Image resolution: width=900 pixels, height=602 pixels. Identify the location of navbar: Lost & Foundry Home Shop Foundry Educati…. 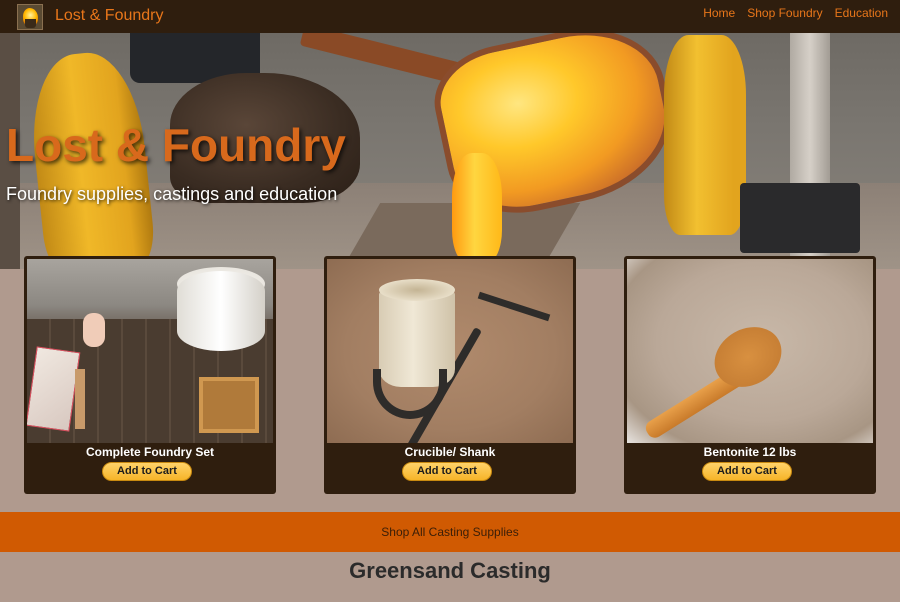
(450, 16).